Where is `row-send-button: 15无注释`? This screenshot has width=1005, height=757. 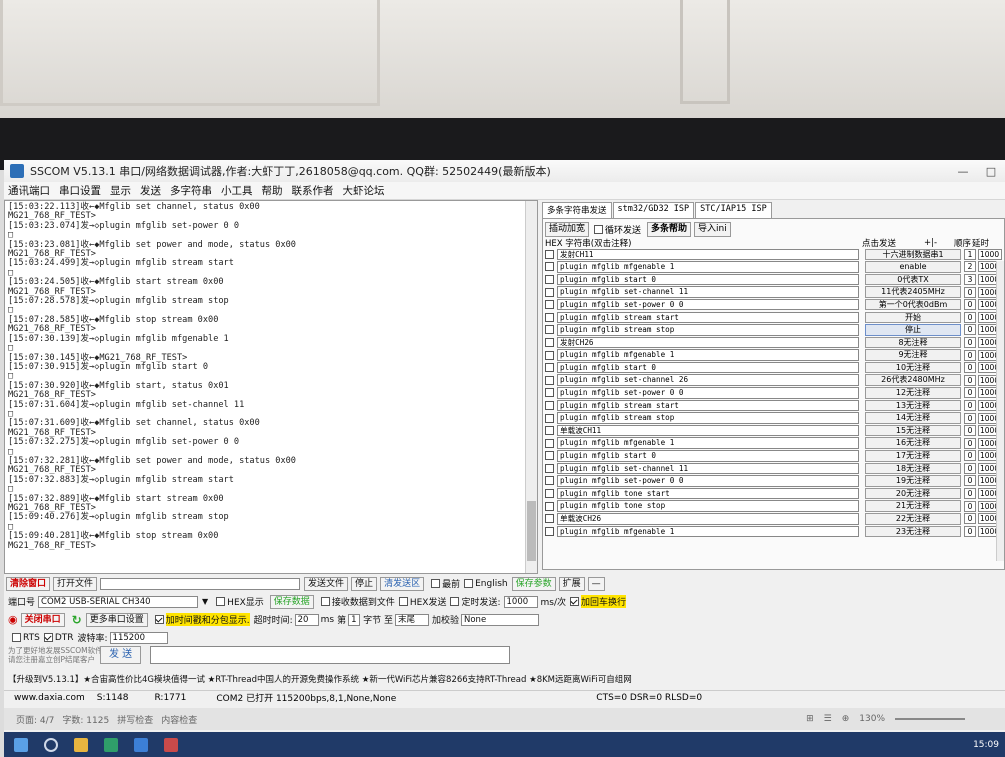 row-send-button: 15无注释 is located at coordinates (913, 430).